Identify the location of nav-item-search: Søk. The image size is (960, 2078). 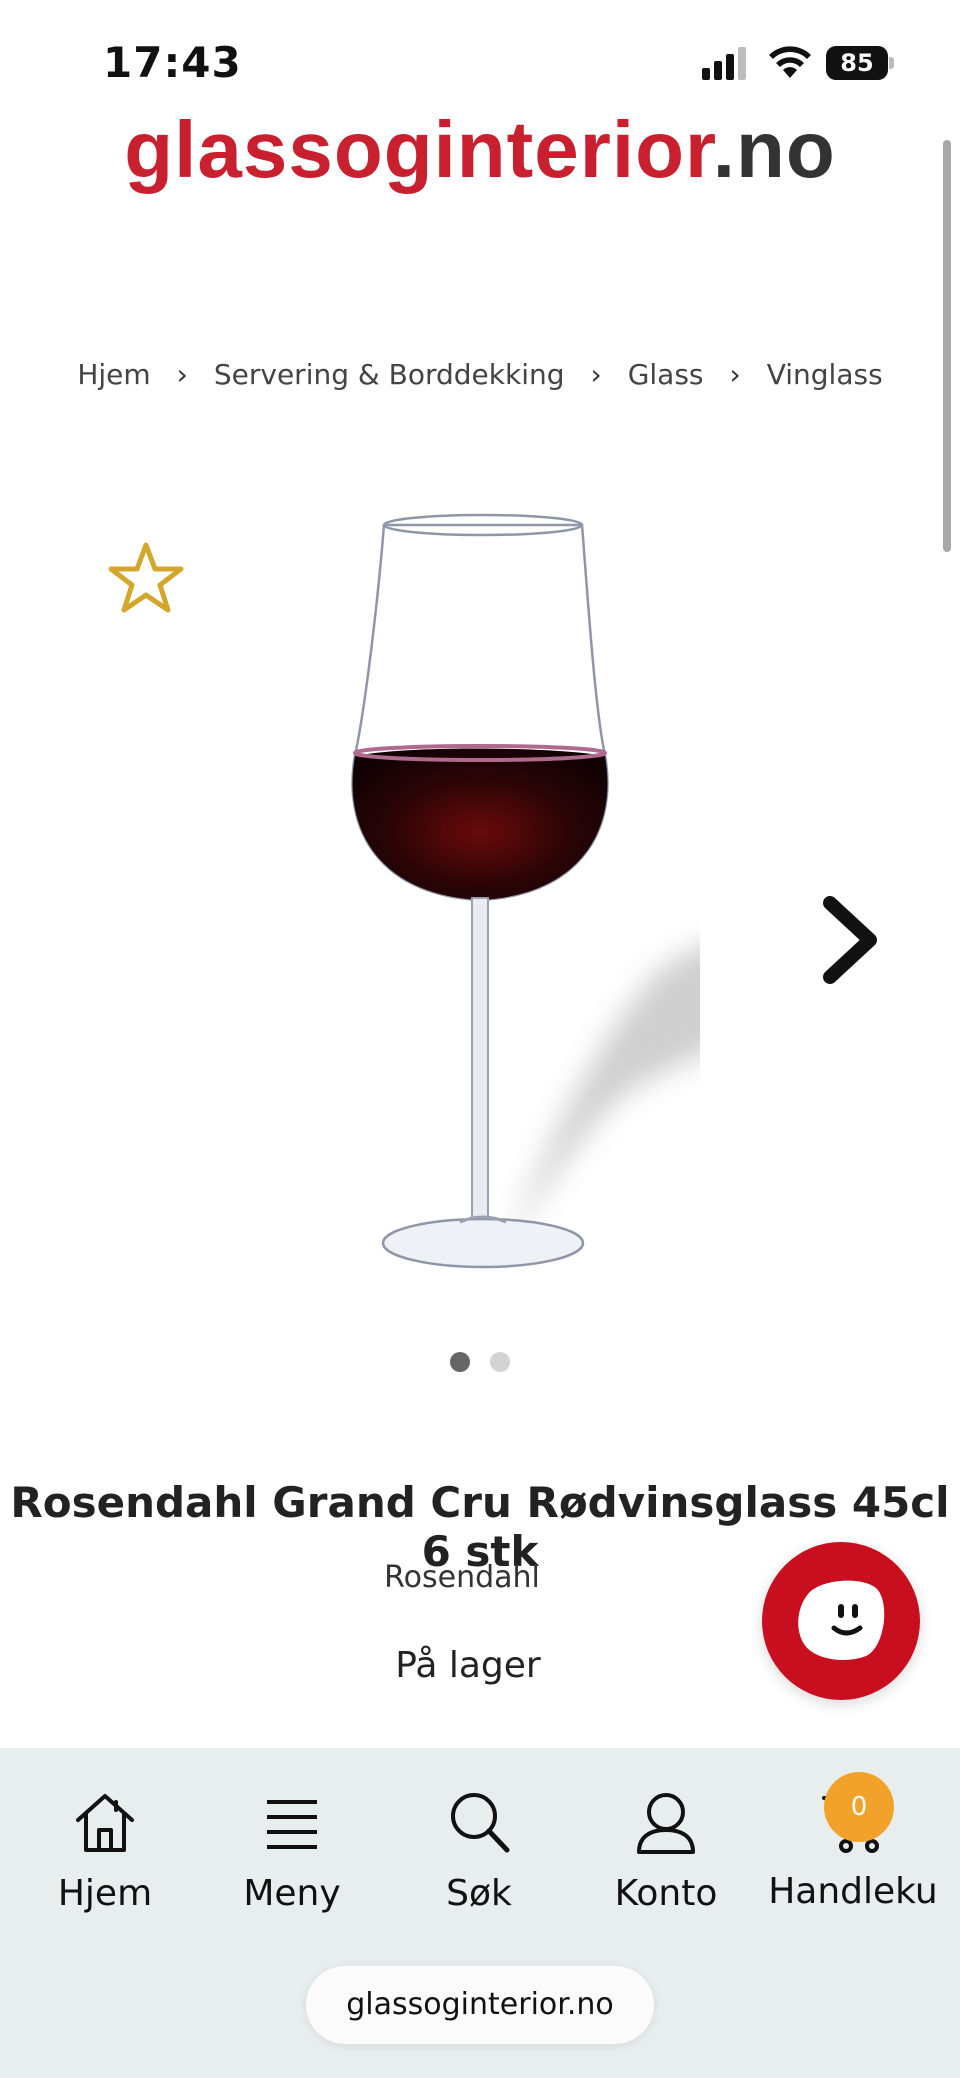
(479, 1852).